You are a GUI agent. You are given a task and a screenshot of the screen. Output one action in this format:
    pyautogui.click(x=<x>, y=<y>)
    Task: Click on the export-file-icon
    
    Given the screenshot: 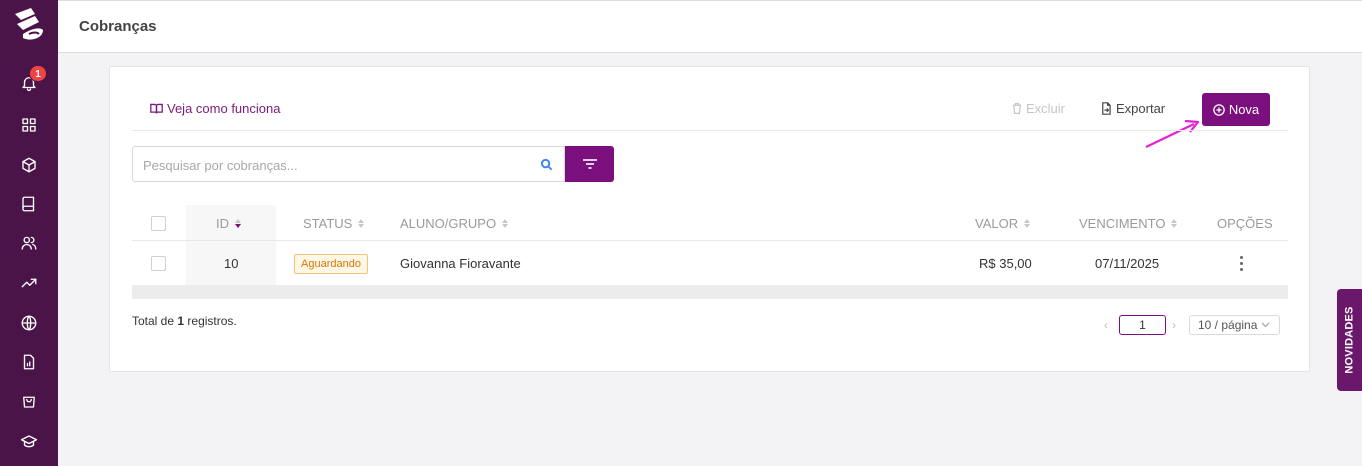 What is the action you would take?
    pyautogui.click(x=1106, y=108)
    